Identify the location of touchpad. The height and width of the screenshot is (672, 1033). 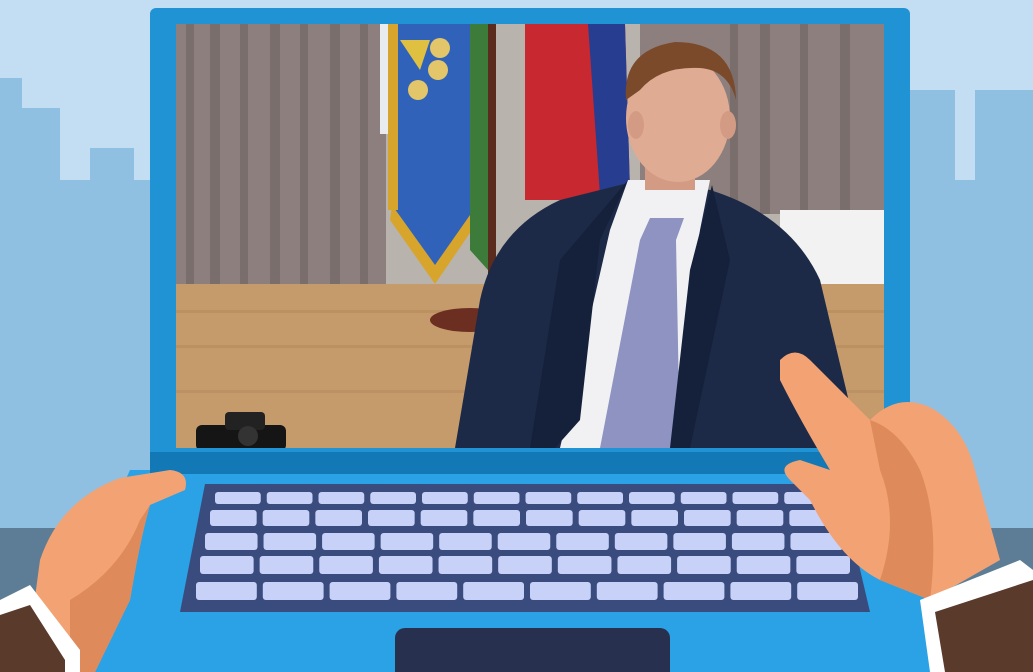
(532, 650).